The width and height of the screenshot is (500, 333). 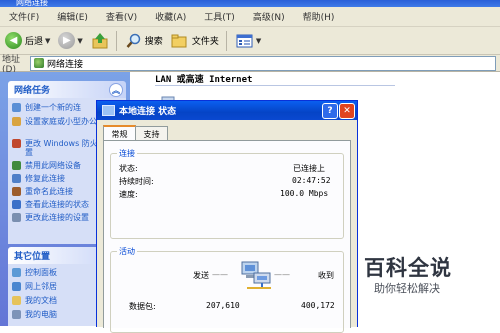 I want to click on activity-group: 活动 发送 —— —— 收到 数据包: 207,610 400,172, so click(x=227, y=289).